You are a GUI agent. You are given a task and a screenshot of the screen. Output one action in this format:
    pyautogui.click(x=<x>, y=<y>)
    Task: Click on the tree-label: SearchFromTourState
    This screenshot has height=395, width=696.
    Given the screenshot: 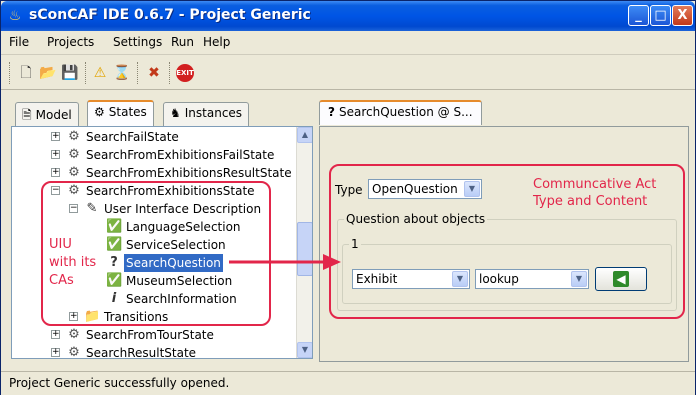 What is the action you would take?
    pyautogui.click(x=150, y=335)
    